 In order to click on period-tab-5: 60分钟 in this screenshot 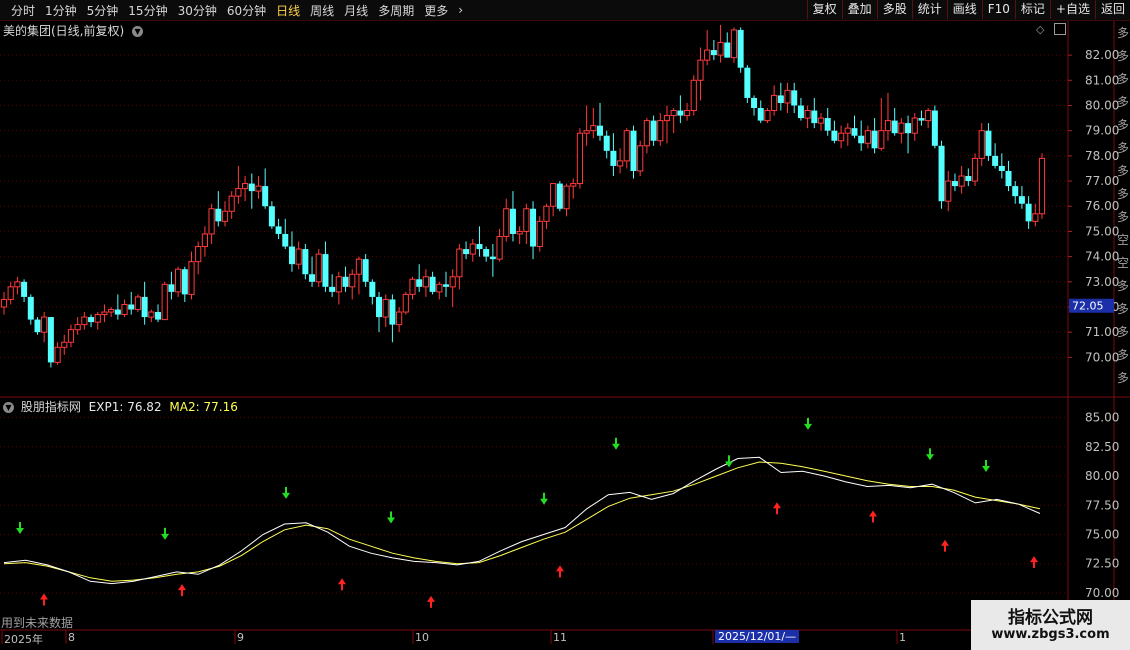, I will do `click(246, 10)`.